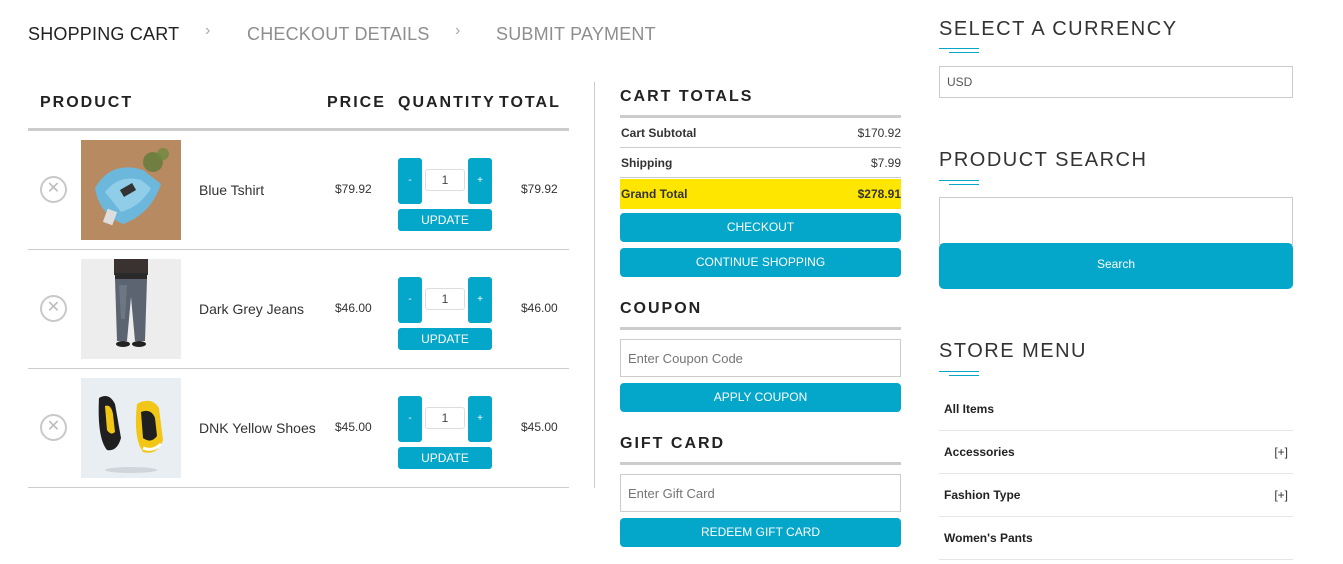  Describe the element at coordinates (131, 309) in the screenshot. I see `dark-grey-jeans-image` at that location.